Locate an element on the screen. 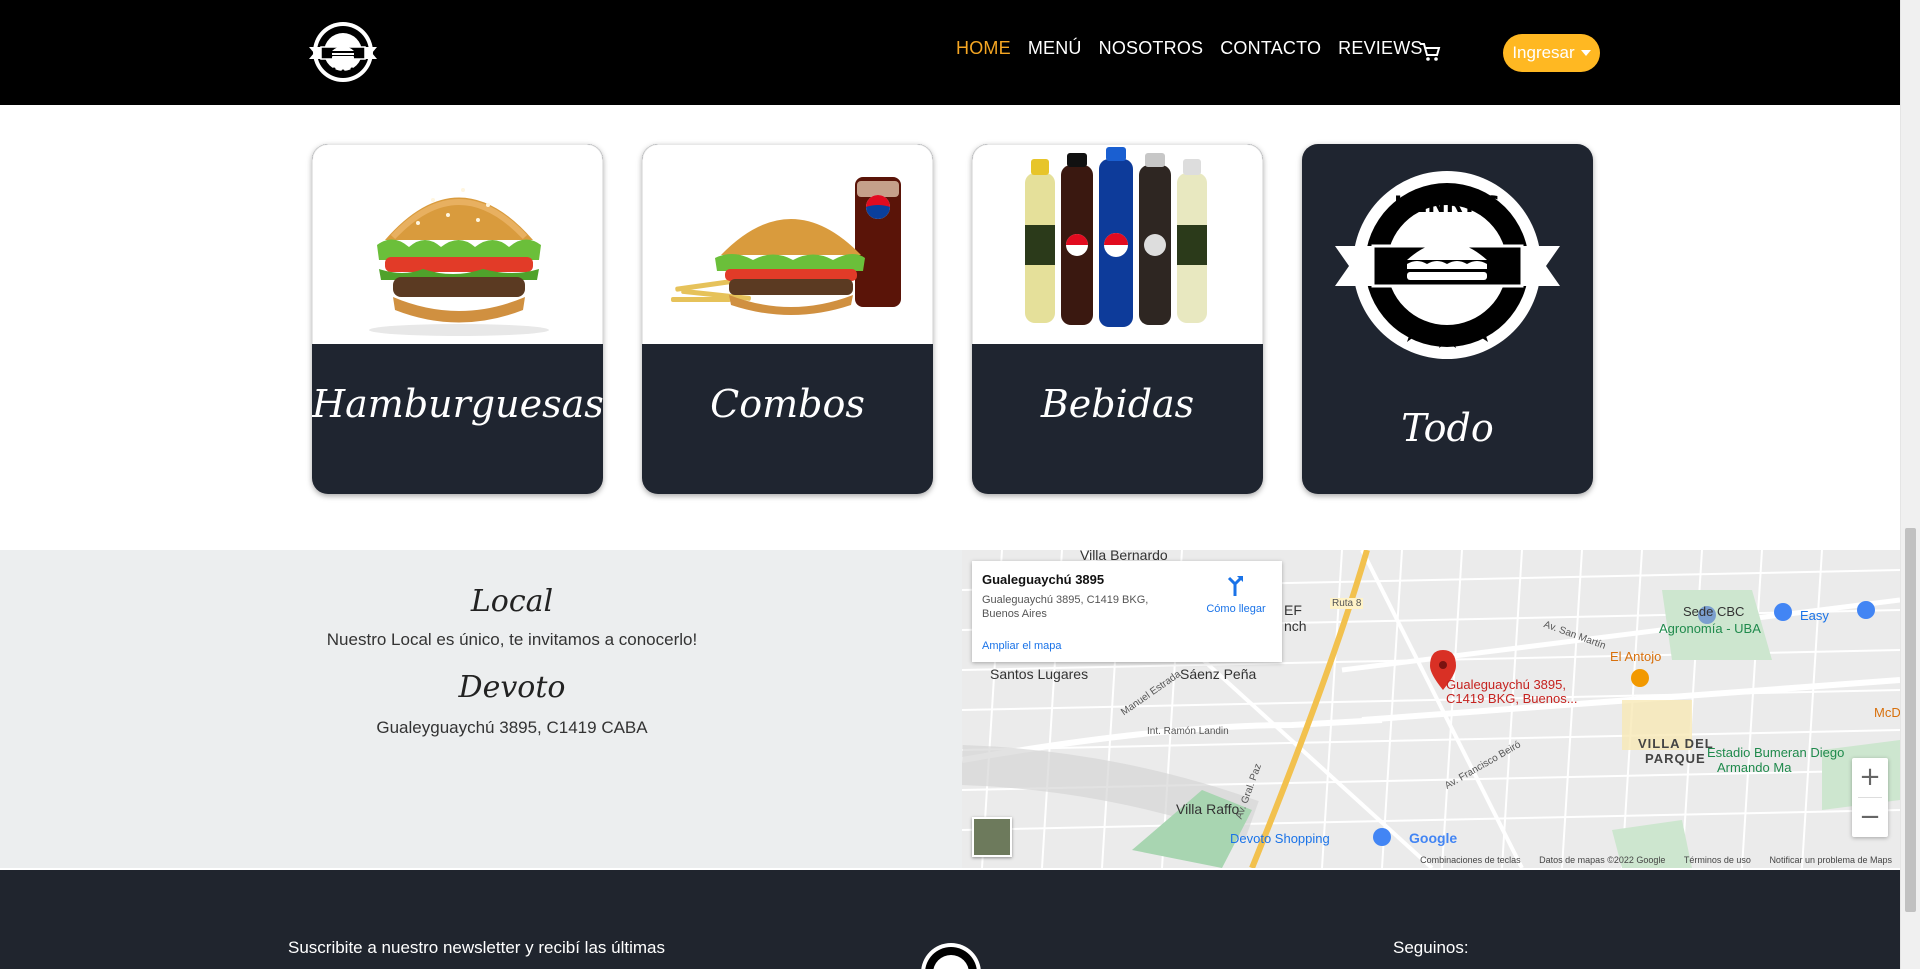  map-label-ef: EF is located at coordinates (1293, 610).